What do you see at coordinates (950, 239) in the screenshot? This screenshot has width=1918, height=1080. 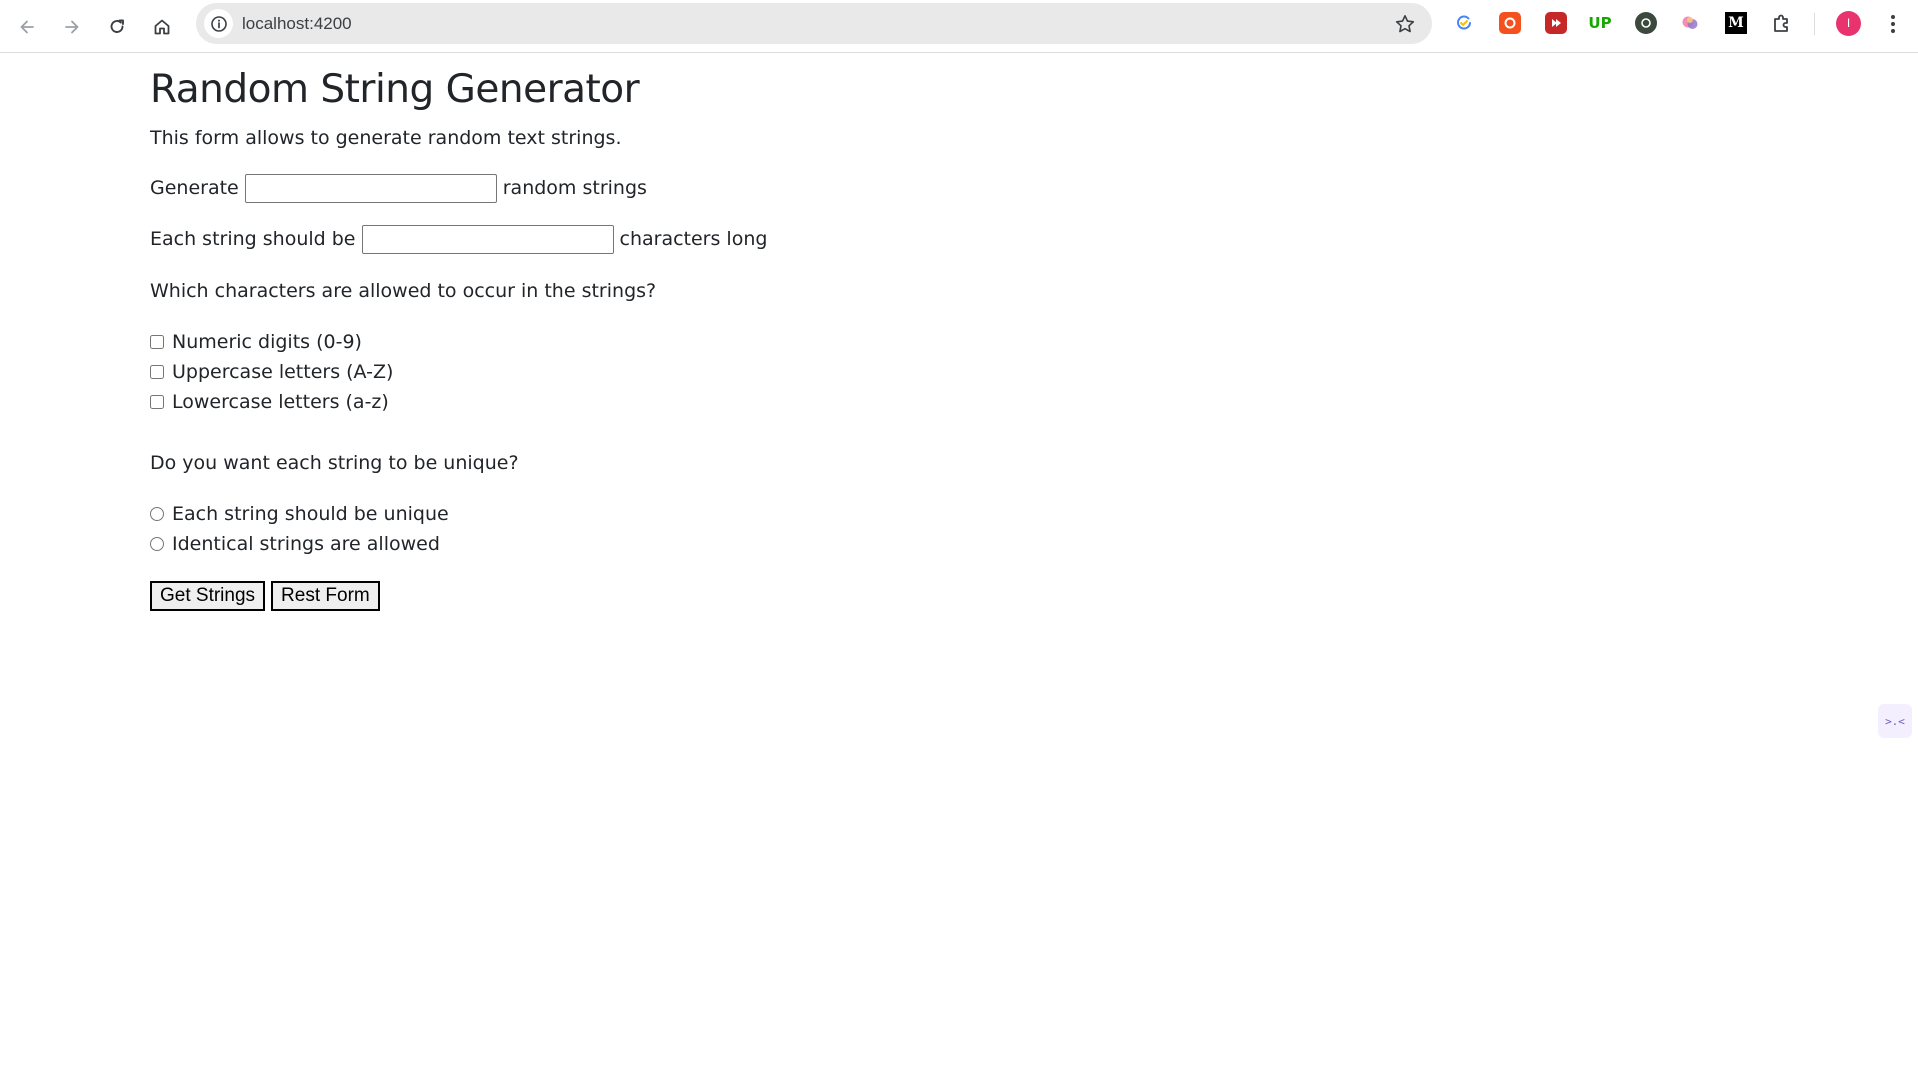 I see `length-row: Each string should be characters long` at bounding box center [950, 239].